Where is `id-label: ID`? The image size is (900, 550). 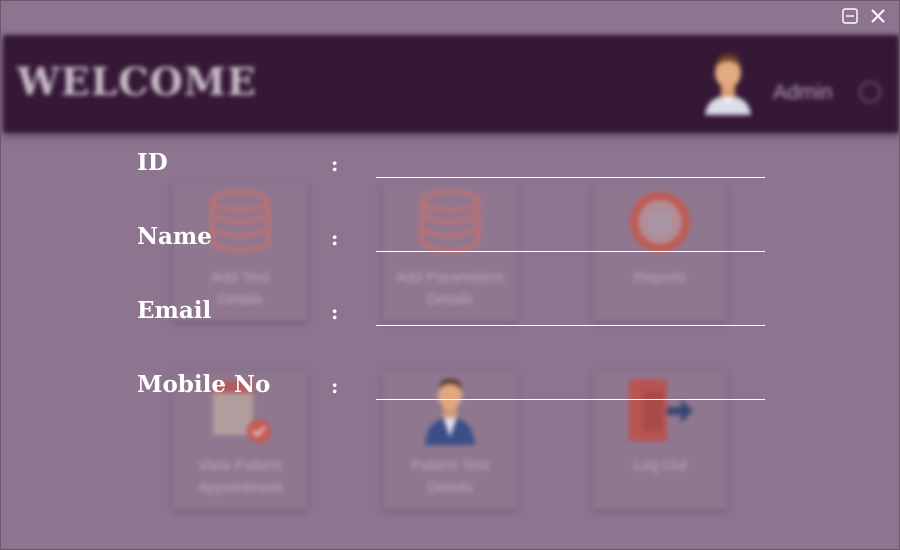
id-label: ID is located at coordinates (152, 162).